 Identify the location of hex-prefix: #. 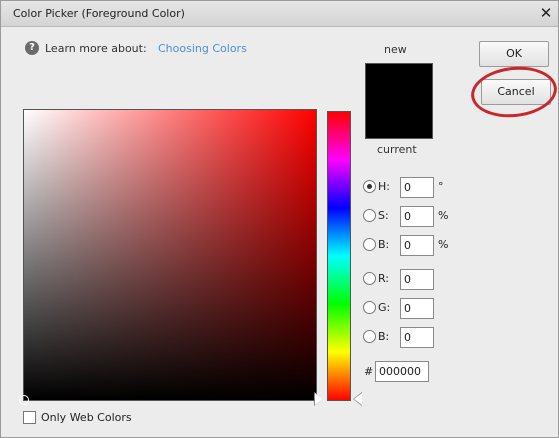
(369, 371).